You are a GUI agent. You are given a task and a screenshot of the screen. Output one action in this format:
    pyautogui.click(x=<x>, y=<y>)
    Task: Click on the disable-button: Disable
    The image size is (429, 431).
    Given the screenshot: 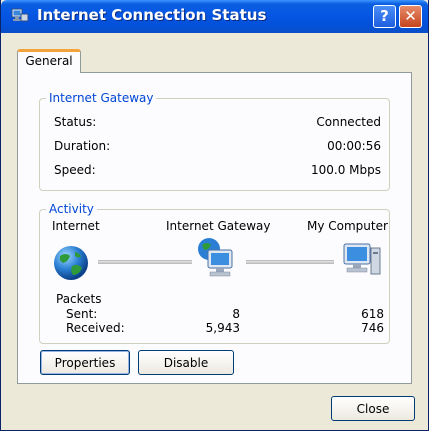 What is the action you would take?
    pyautogui.click(x=186, y=362)
    